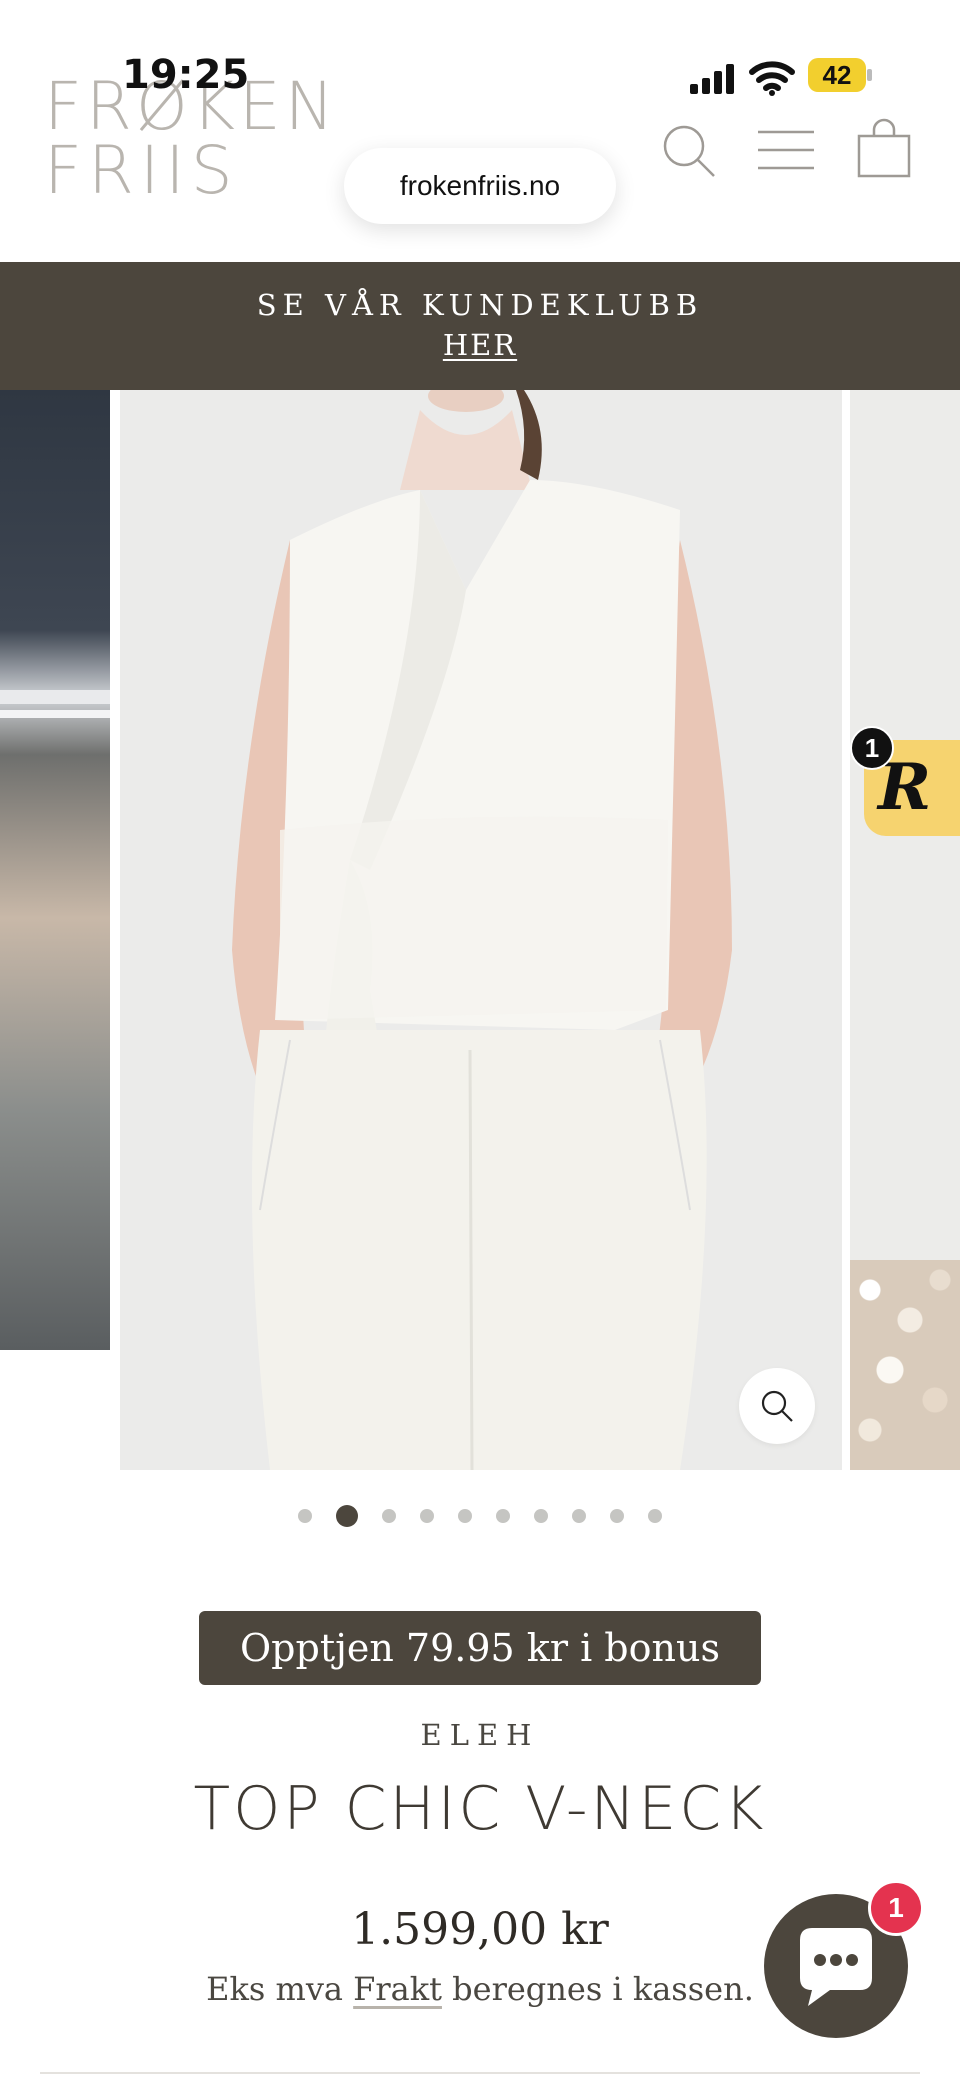 Image resolution: width=960 pixels, height=2087 pixels. I want to click on reviews-count-badge: 1, so click(872, 748).